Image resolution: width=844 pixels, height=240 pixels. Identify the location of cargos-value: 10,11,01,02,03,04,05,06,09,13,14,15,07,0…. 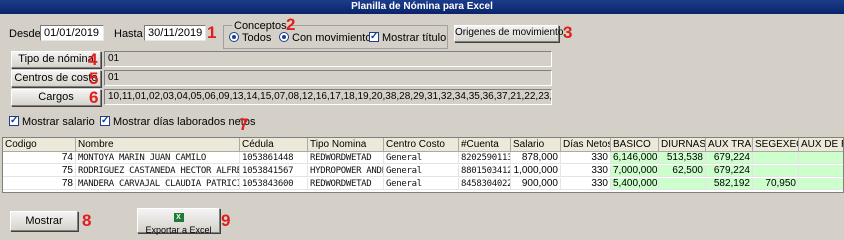
(328, 97).